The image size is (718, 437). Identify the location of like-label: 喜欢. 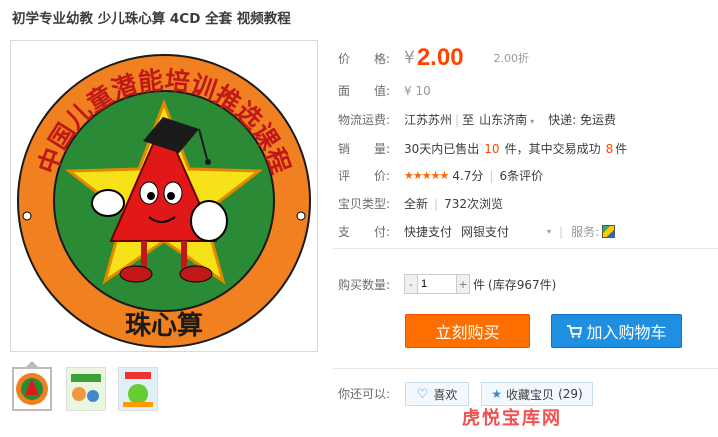
(445, 394).